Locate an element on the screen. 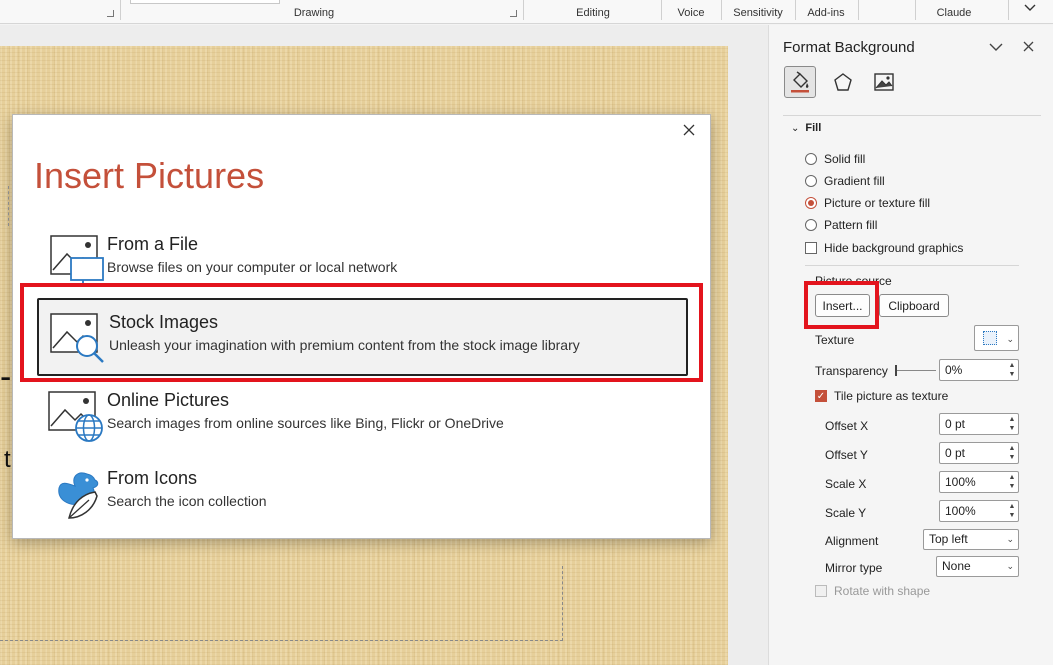 The height and width of the screenshot is (665, 1053). option-title: From Icons is located at coordinates (152, 478).